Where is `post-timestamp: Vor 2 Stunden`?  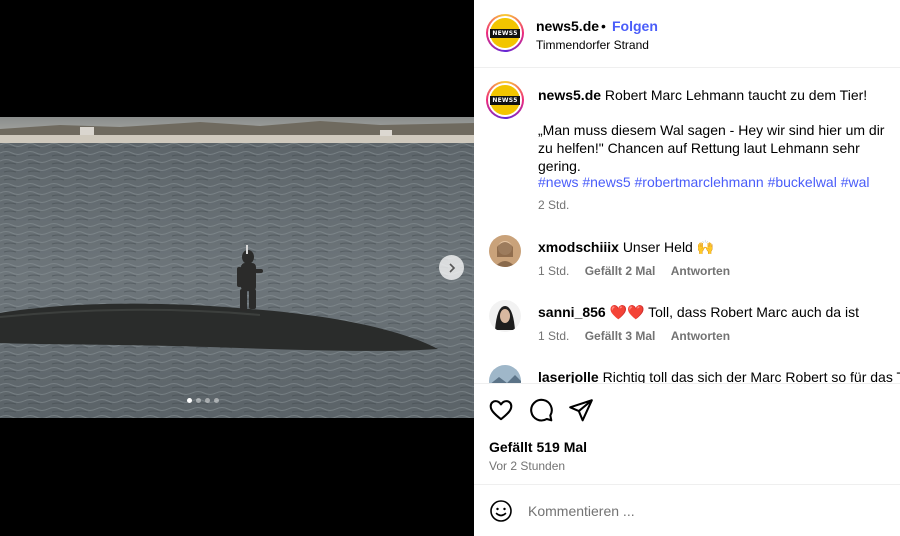
post-timestamp: Vor 2 Stunden is located at coordinates (527, 466).